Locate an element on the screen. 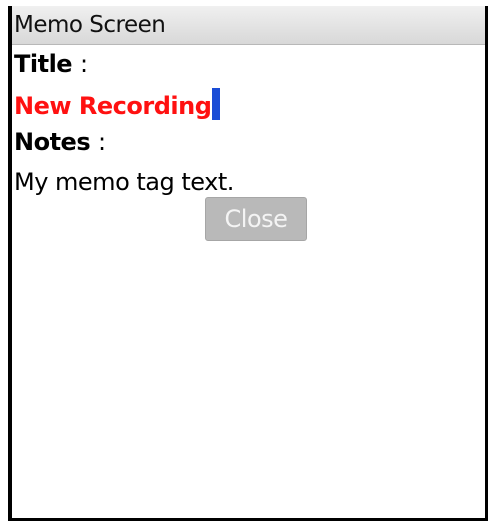  title-label-row: Title : is located at coordinates (51, 64).